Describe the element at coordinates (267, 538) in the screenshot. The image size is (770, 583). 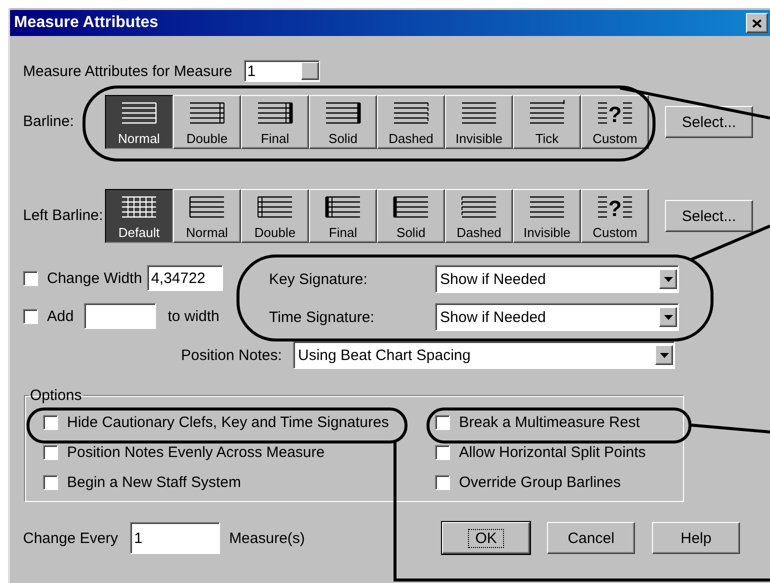
I see `measures-suffix: Measure(s)` at that location.